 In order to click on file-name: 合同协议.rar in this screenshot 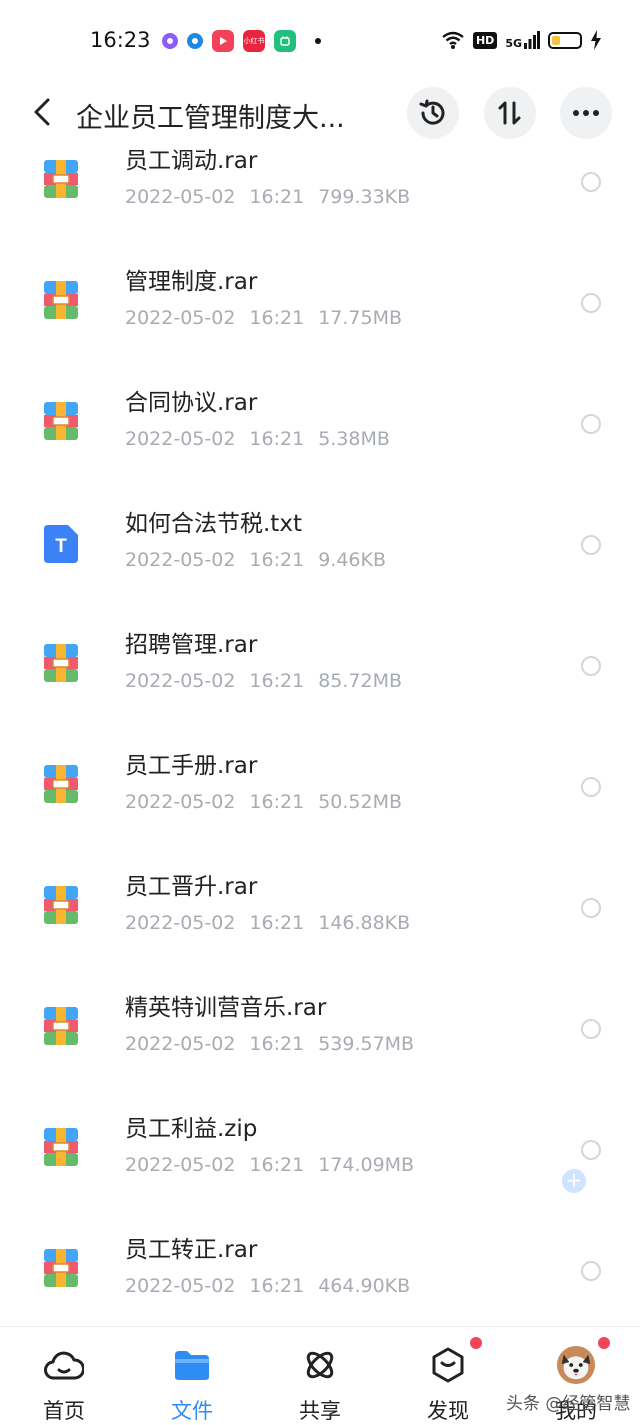, I will do `click(191, 403)`.